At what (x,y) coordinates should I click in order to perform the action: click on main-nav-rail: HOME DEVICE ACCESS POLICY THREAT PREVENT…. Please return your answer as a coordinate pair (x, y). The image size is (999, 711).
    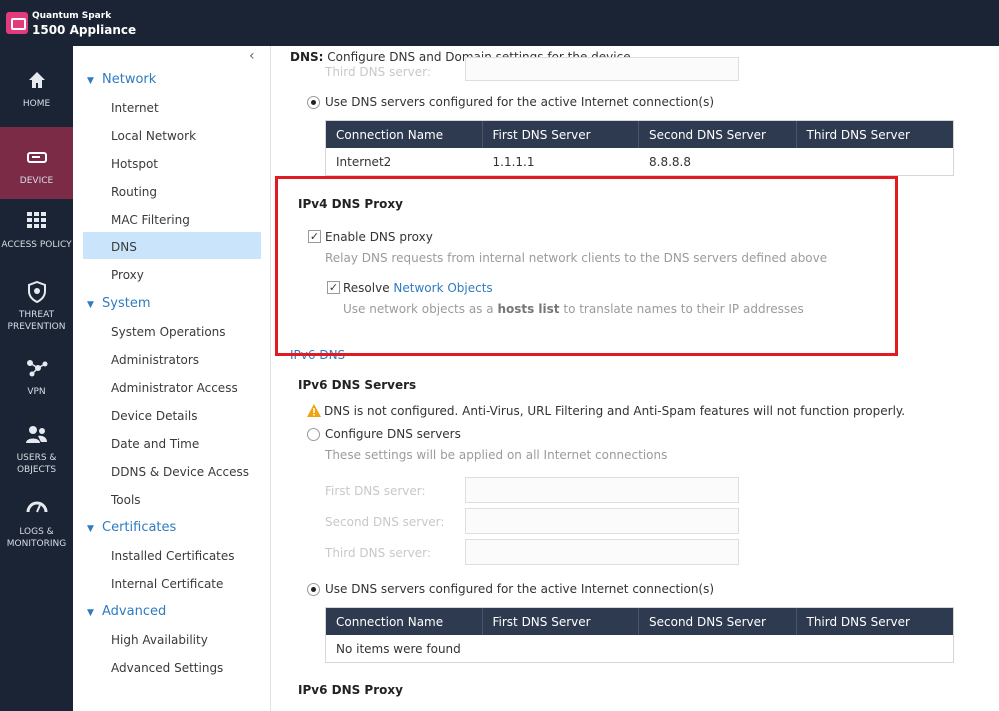
    Looking at the image, I should click on (36, 378).